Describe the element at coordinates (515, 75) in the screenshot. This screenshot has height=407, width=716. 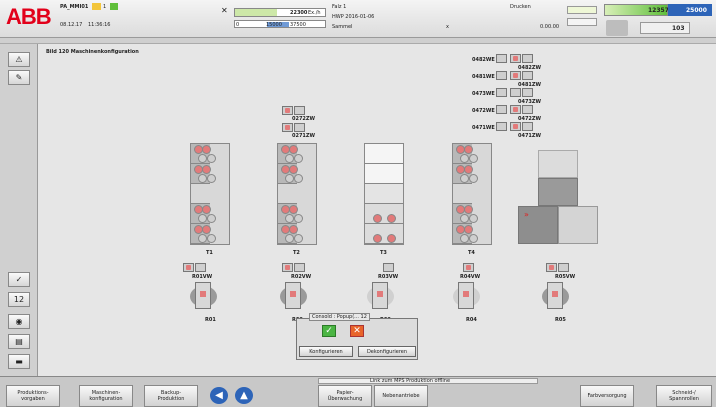
I see `turnbar-0481zw-a` at that location.